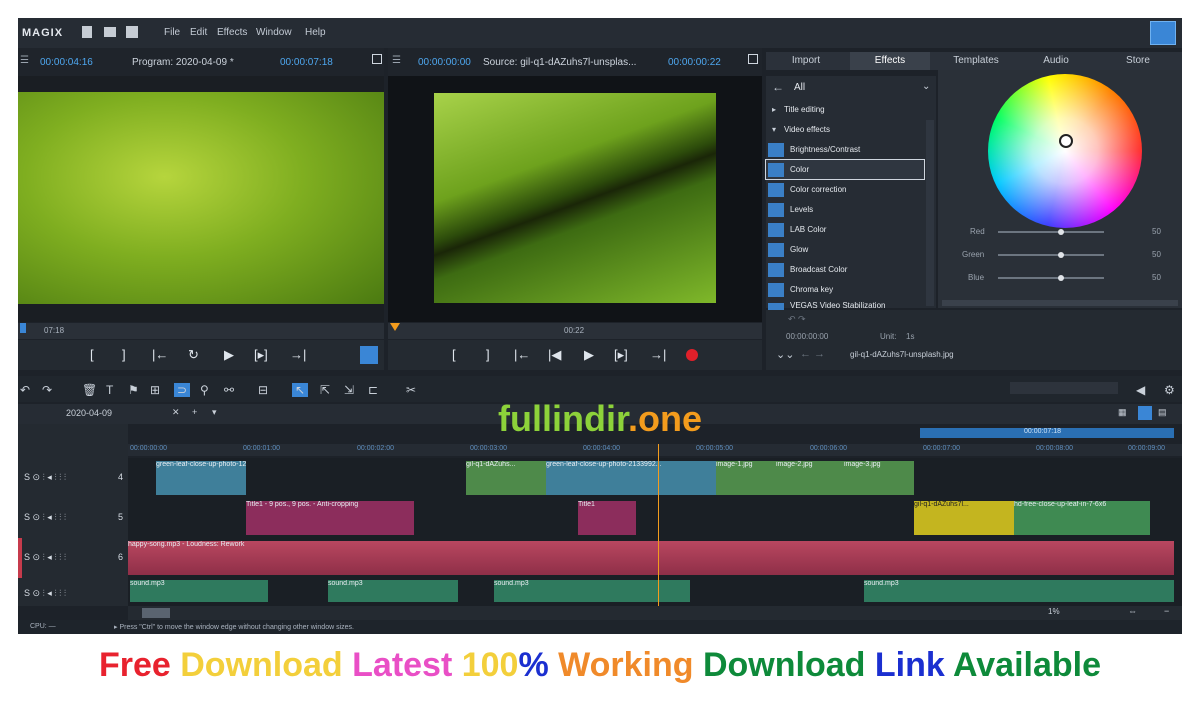 Image resolution: width=1200 pixels, height=720 pixels. What do you see at coordinates (229, 390) in the screenshot?
I see `unlink-icon: ⚯` at bounding box center [229, 390].